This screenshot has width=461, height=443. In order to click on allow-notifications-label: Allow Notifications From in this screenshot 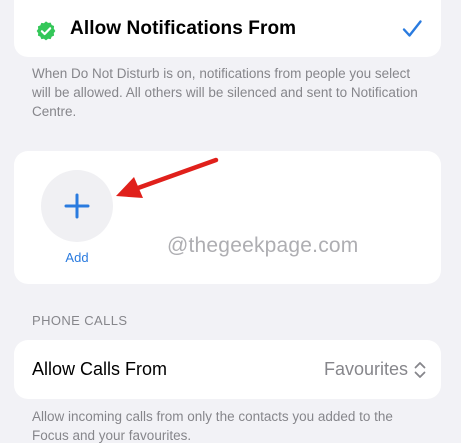, I will do `click(183, 28)`.